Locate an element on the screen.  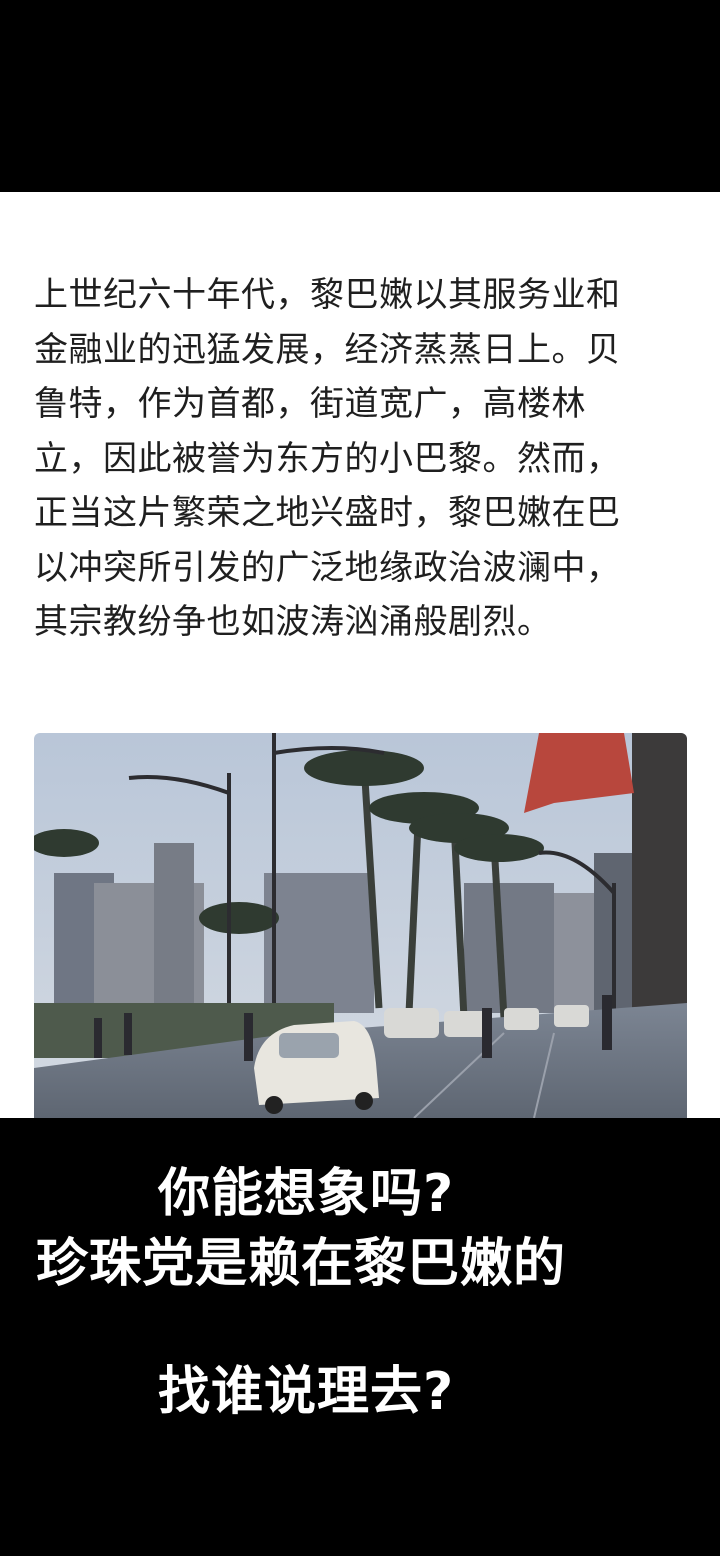
article-line: 金融业的迅猛发展，经济蒸蒸日上。贝 is located at coordinates (327, 349).